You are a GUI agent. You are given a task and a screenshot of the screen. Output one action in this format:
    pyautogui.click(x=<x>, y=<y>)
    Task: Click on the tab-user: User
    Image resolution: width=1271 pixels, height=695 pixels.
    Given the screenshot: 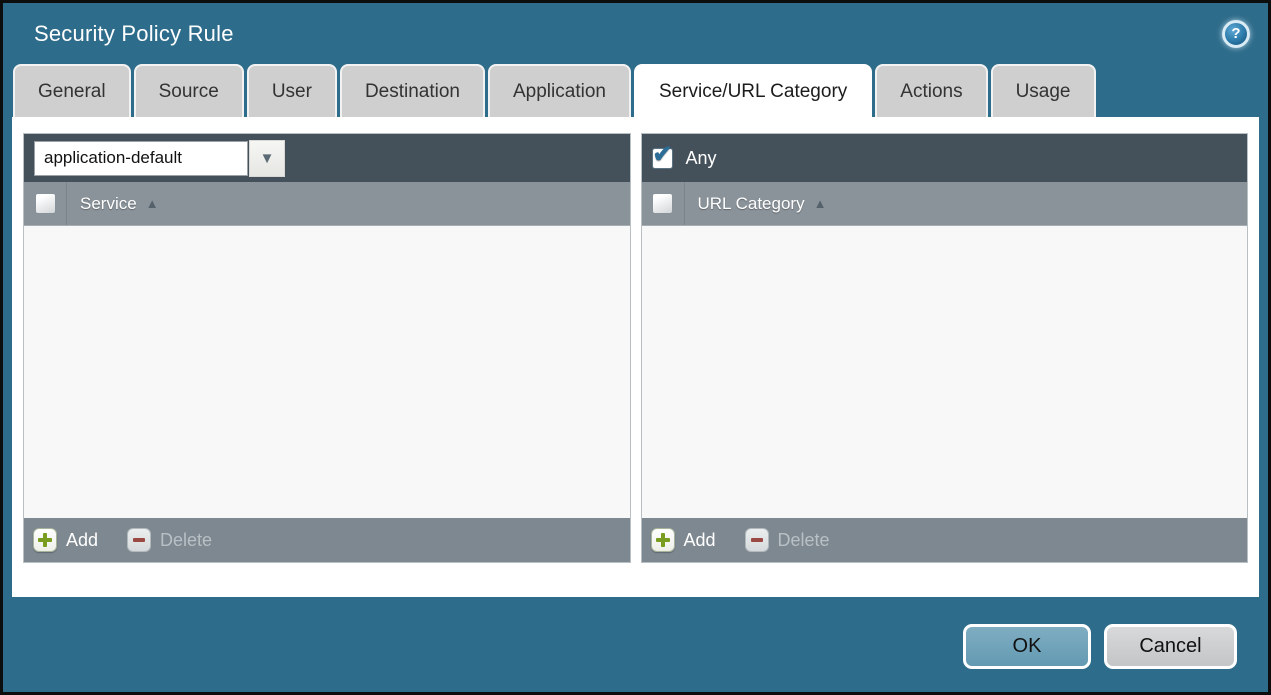 What is the action you would take?
    pyautogui.click(x=291, y=90)
    